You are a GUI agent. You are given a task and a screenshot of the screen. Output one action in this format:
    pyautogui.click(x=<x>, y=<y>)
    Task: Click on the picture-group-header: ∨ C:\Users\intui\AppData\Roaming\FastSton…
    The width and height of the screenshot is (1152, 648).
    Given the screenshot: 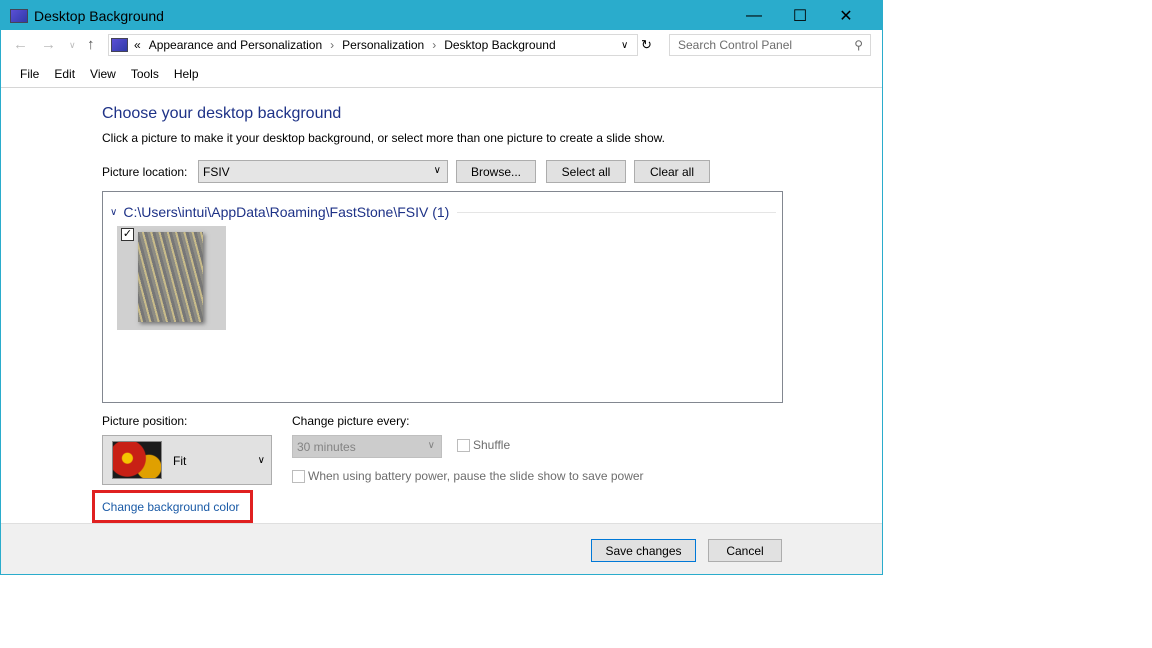 What is the action you would take?
    pyautogui.click(x=443, y=212)
    